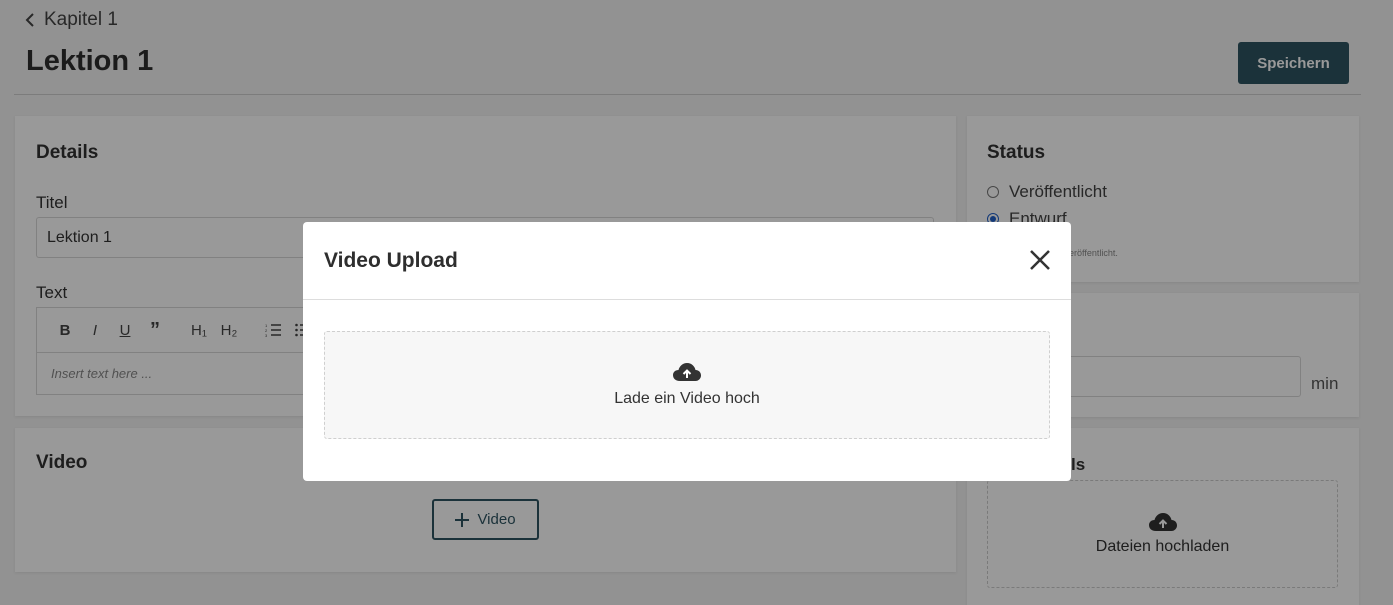 The height and width of the screenshot is (605, 1393). Describe the element at coordinates (687, 372) in the screenshot. I see `cloud-upload-icon` at that location.